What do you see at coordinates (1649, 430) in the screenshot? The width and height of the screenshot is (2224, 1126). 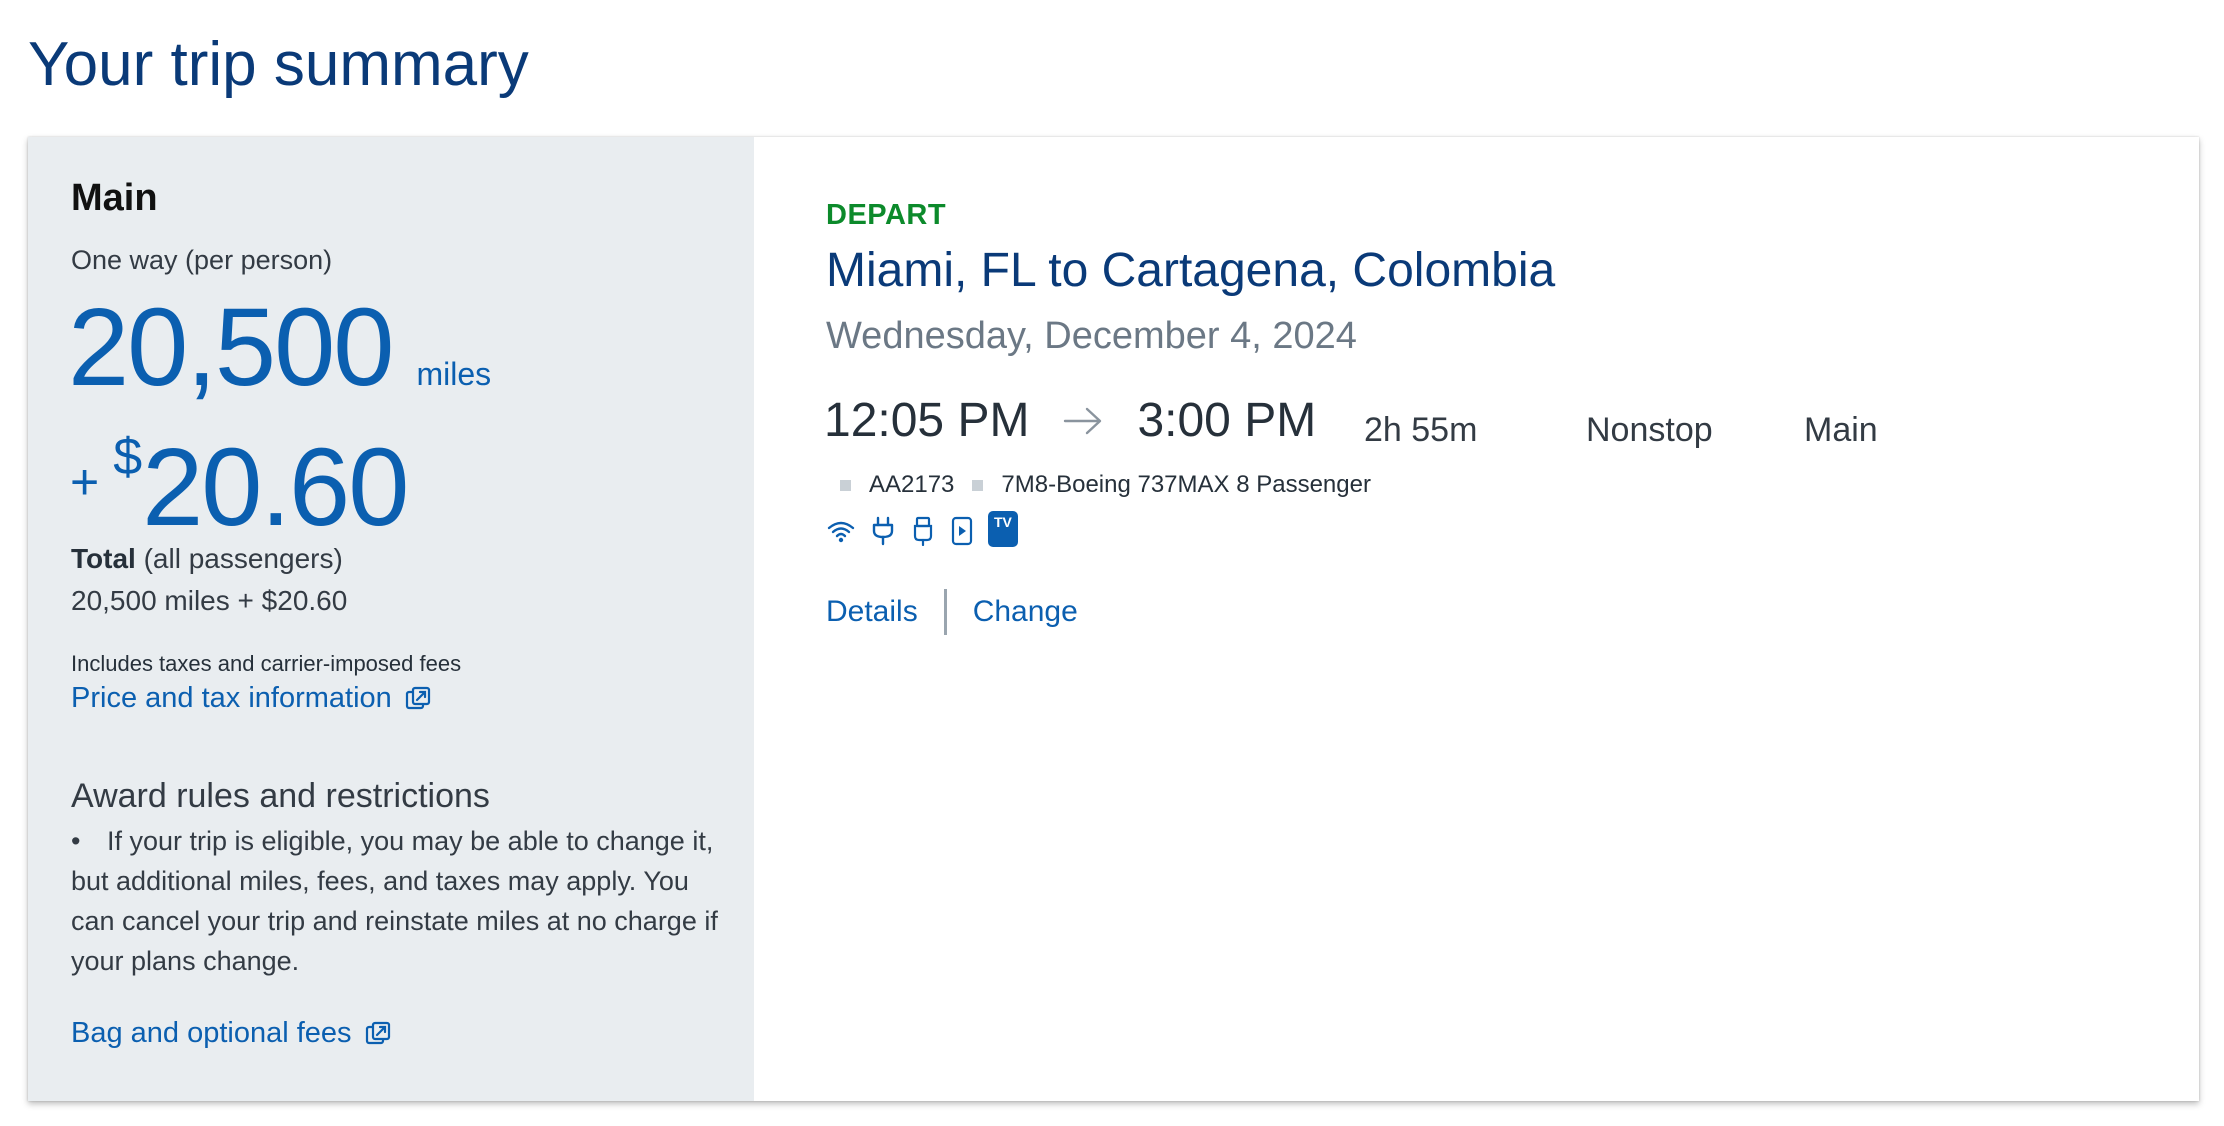 I see `flight-stops: Nonstop` at bounding box center [1649, 430].